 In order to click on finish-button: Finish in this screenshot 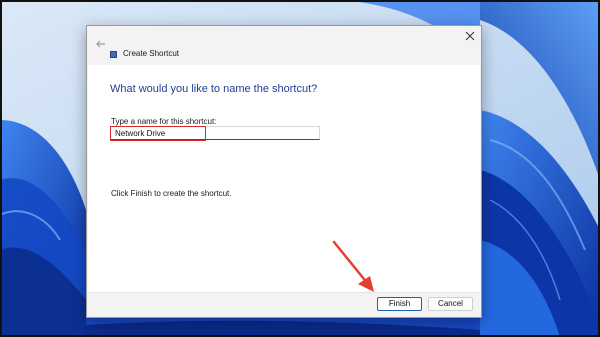, I will do `click(399, 304)`.